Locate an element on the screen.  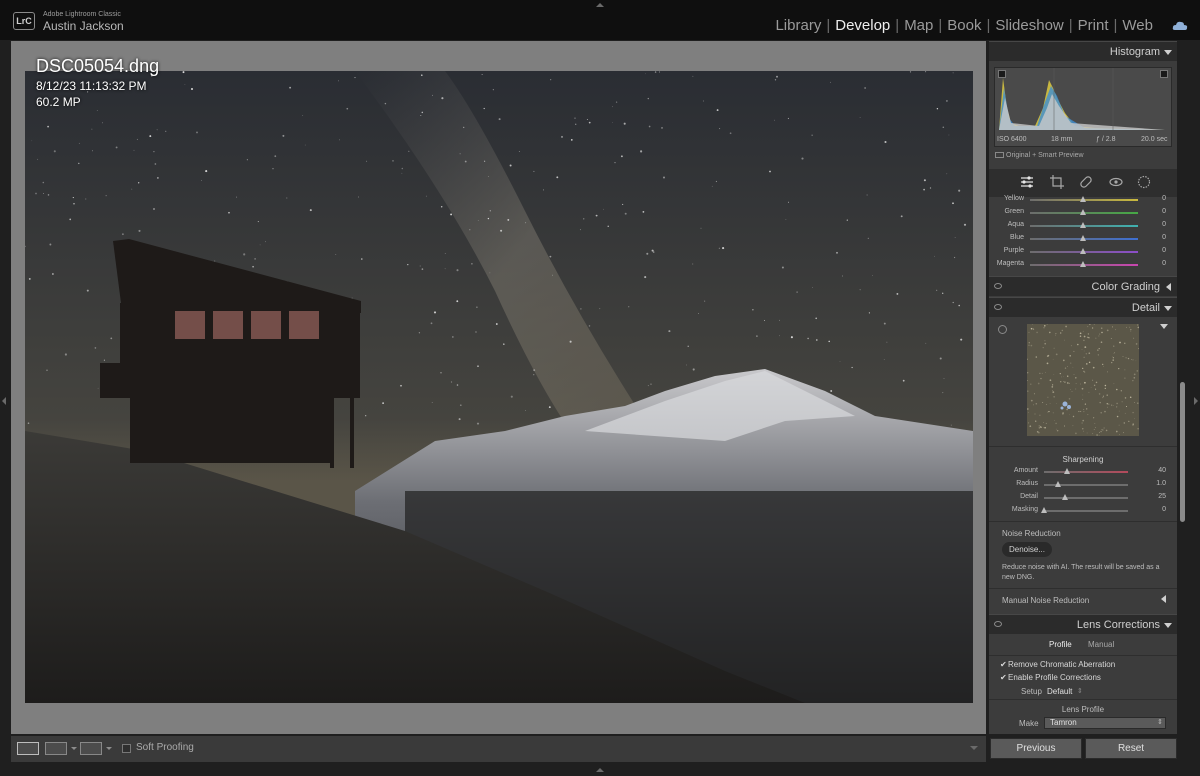
filmstrip-toggle-icon is located at coordinates (600, 770).